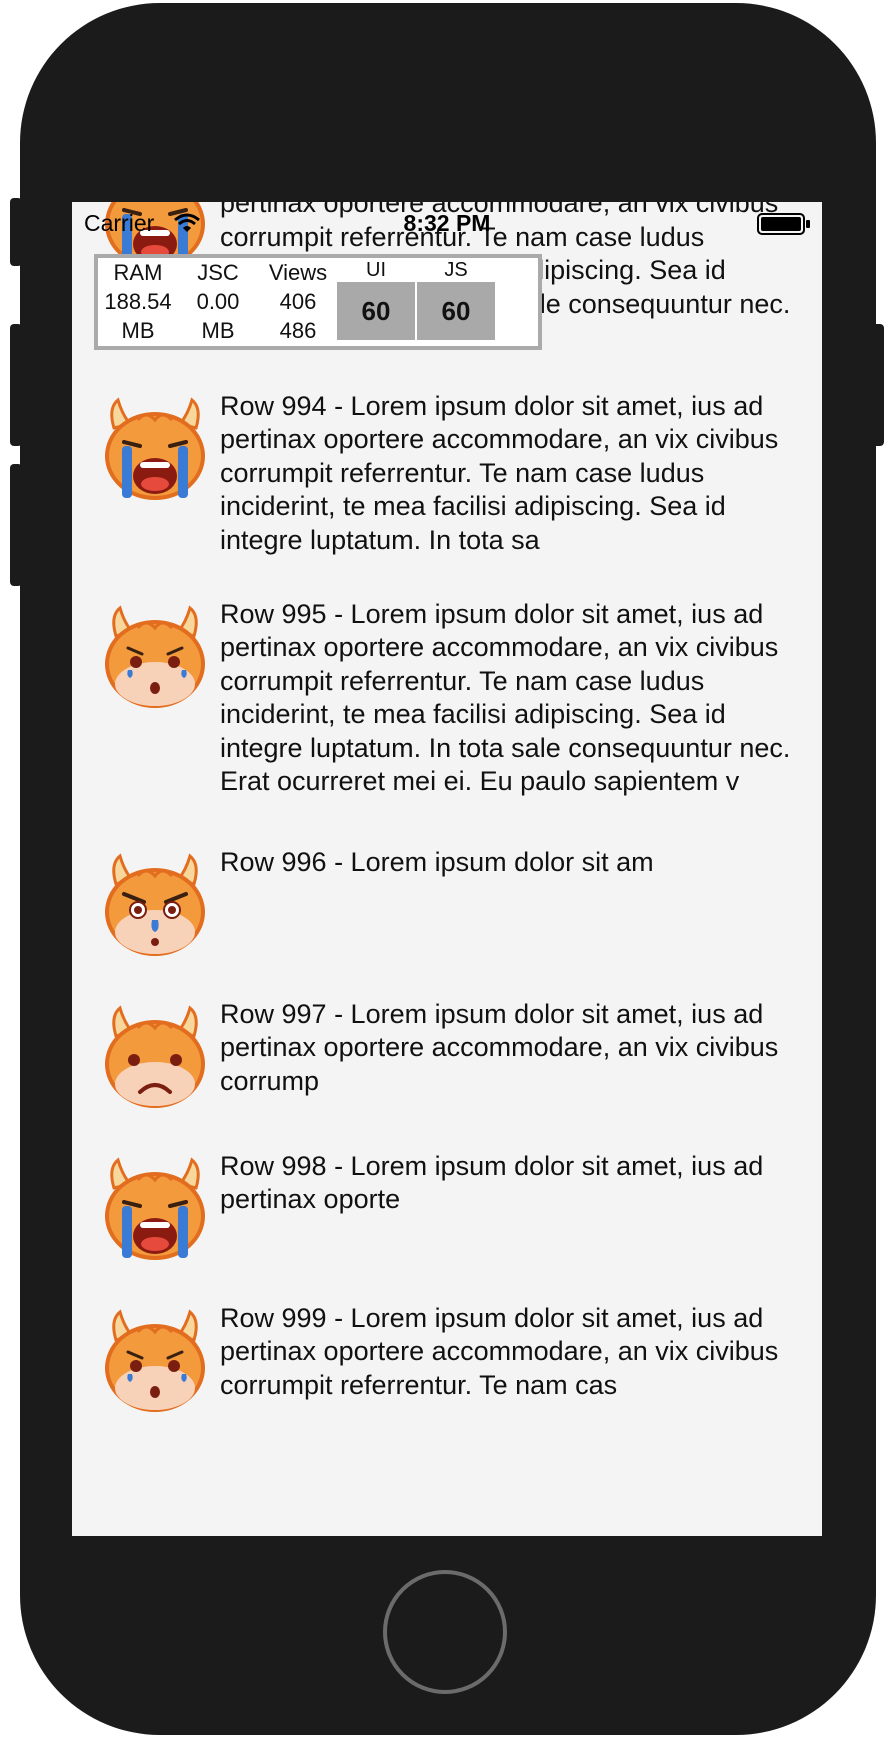 Image resolution: width=894 pixels, height=1738 pixels. Describe the element at coordinates (218, 330) in the screenshot. I see `perf-jsc-unit: MB` at that location.